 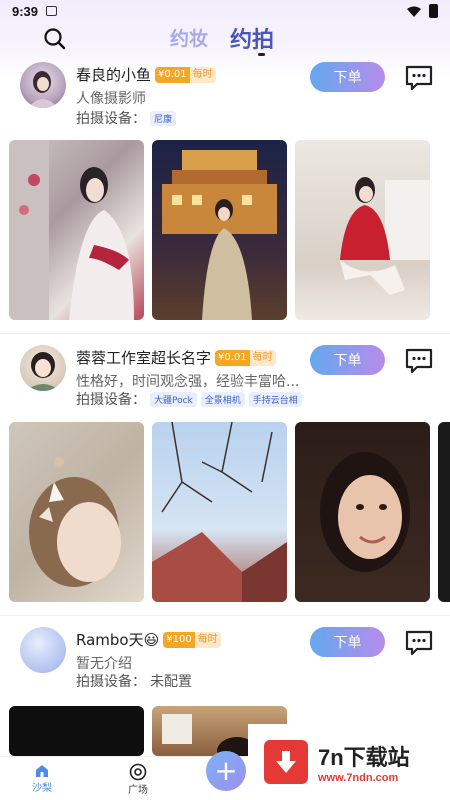 What do you see at coordinates (42, 788) in the screenshot?
I see `nav-label: 沙梨` at bounding box center [42, 788].